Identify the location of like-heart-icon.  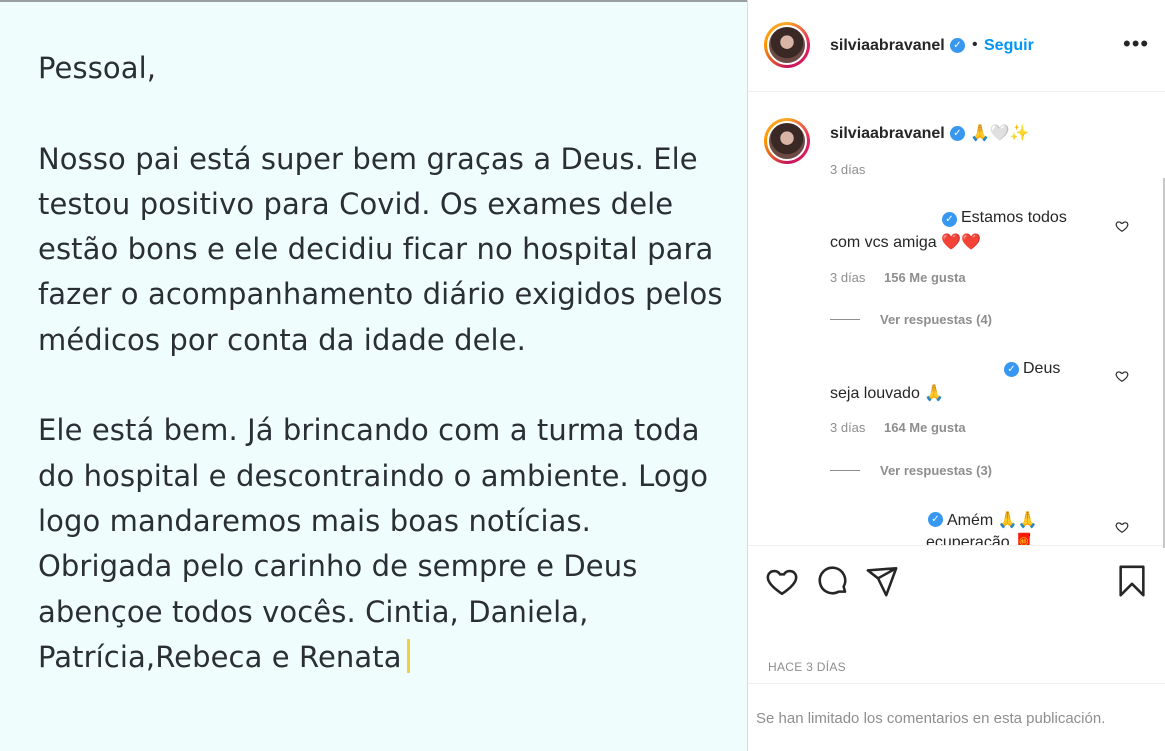
(782, 581).